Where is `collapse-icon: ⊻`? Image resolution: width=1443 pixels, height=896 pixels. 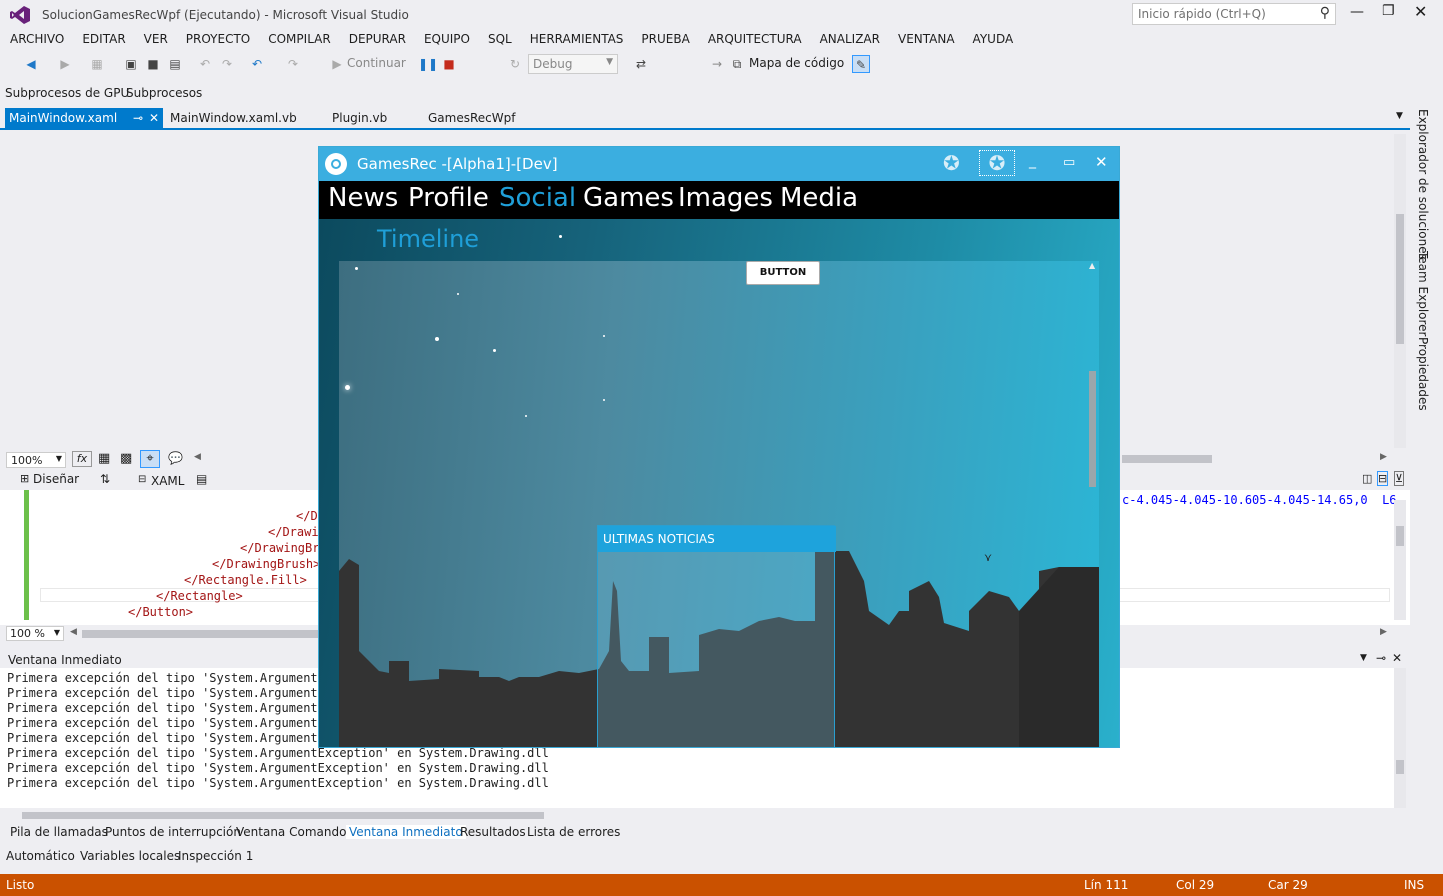 collapse-icon: ⊻ is located at coordinates (1399, 478).